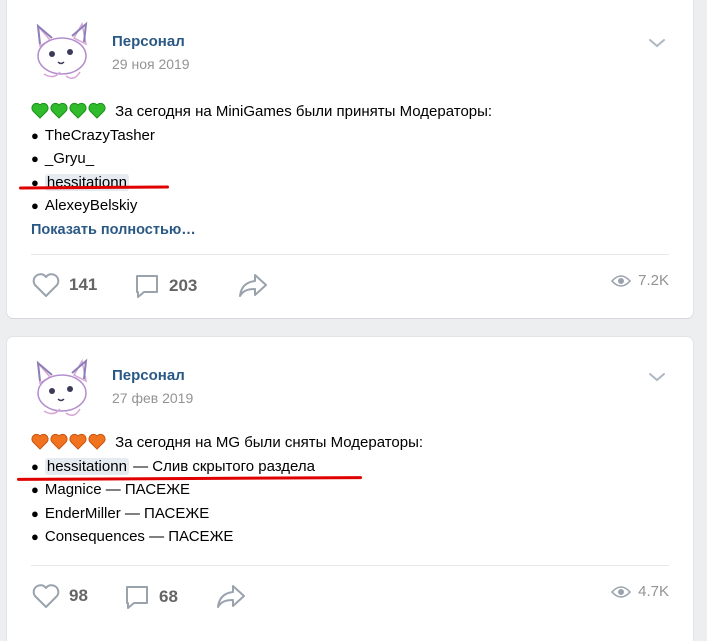  What do you see at coordinates (83, 284) in the screenshot?
I see `like-count: 141` at bounding box center [83, 284].